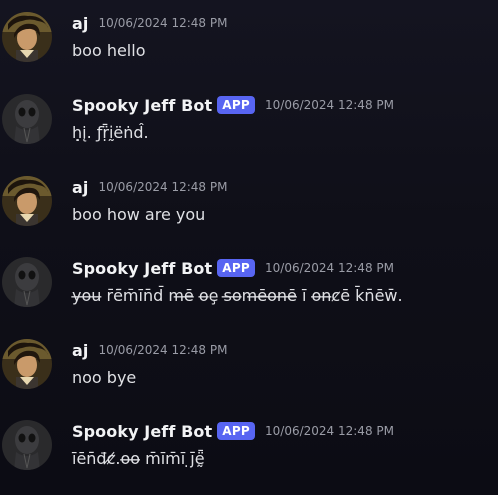  Describe the element at coordinates (249, 211) in the screenshot. I see `message-item: aj 10/06/2024 12:48 PM boo how are you` at that location.